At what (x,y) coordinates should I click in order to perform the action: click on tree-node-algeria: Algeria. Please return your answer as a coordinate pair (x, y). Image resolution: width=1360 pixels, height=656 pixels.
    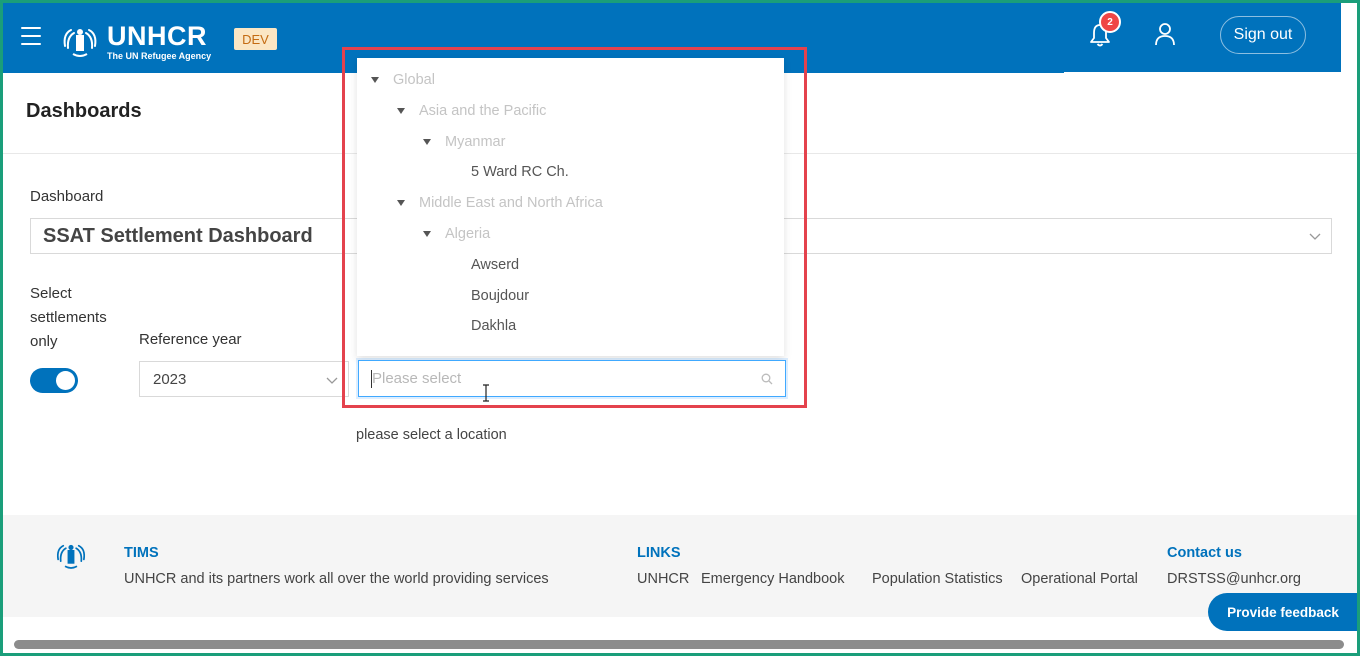
    Looking at the image, I should click on (456, 234).